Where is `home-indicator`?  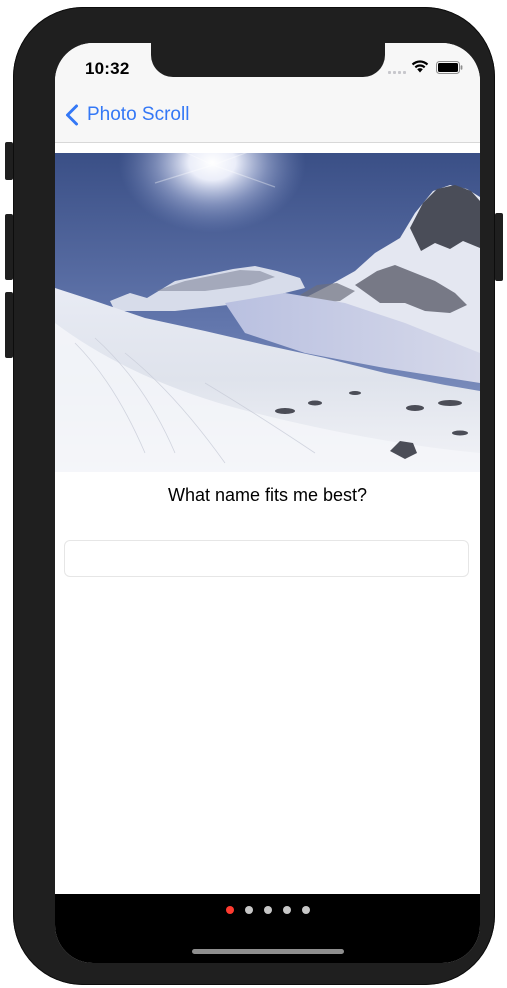
home-indicator is located at coordinates (268, 951).